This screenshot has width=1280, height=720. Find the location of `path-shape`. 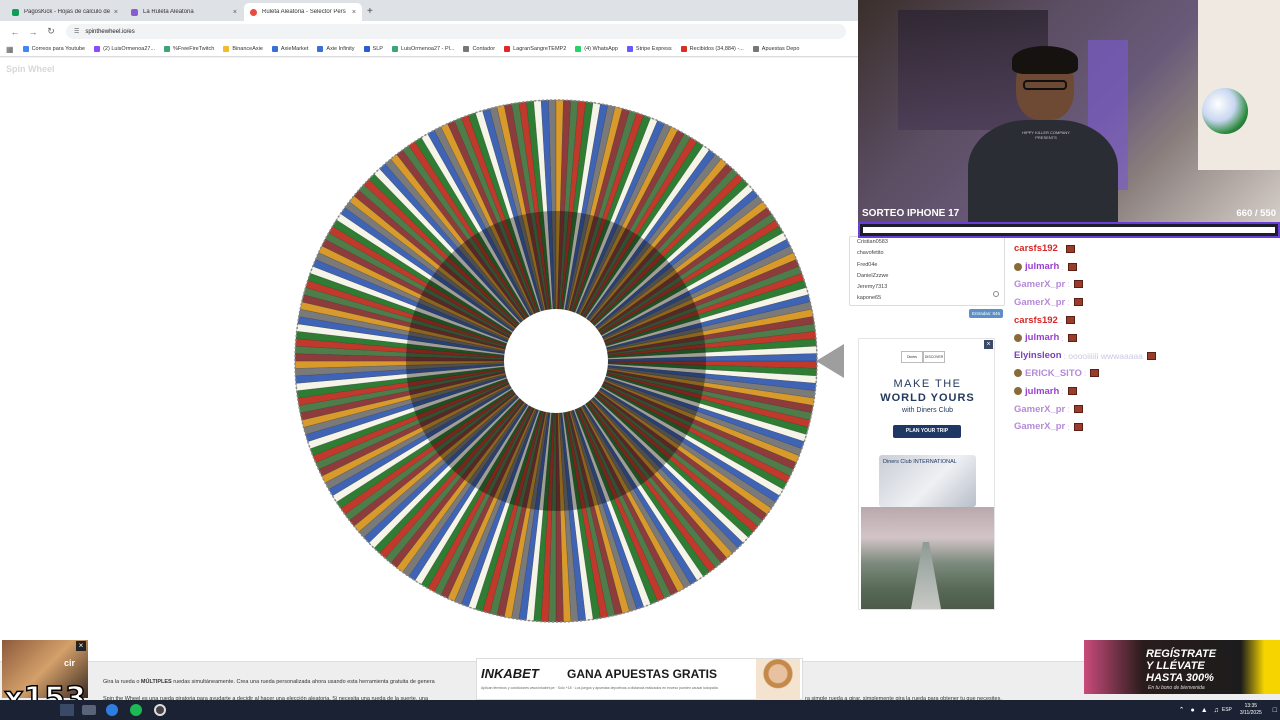

path-shape is located at coordinates (926, 575).